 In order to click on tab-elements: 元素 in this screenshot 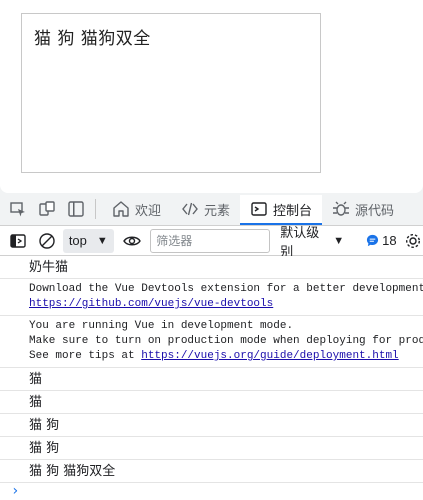, I will do `click(205, 209)`.